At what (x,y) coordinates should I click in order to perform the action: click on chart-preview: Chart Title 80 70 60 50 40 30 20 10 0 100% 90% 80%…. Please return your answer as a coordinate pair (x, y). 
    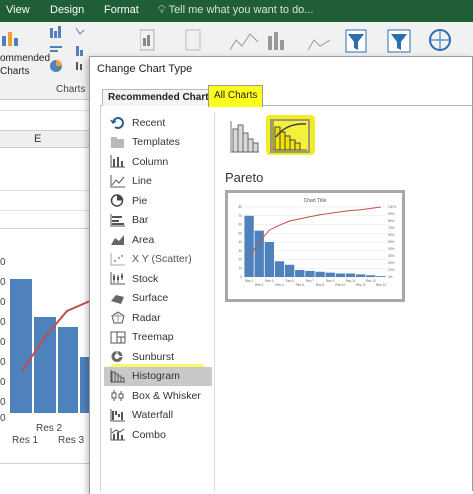
    Looking at the image, I should click on (315, 246).